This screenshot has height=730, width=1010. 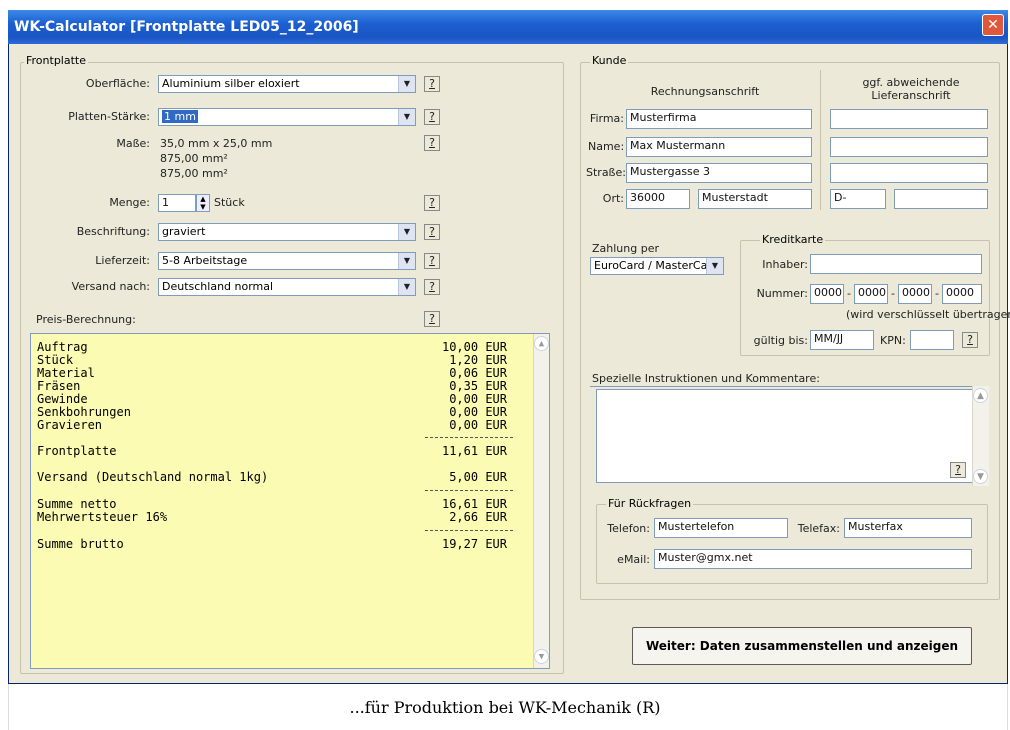 What do you see at coordinates (432, 84) in the screenshot?
I see `oberflaeche-help-button: ?` at bounding box center [432, 84].